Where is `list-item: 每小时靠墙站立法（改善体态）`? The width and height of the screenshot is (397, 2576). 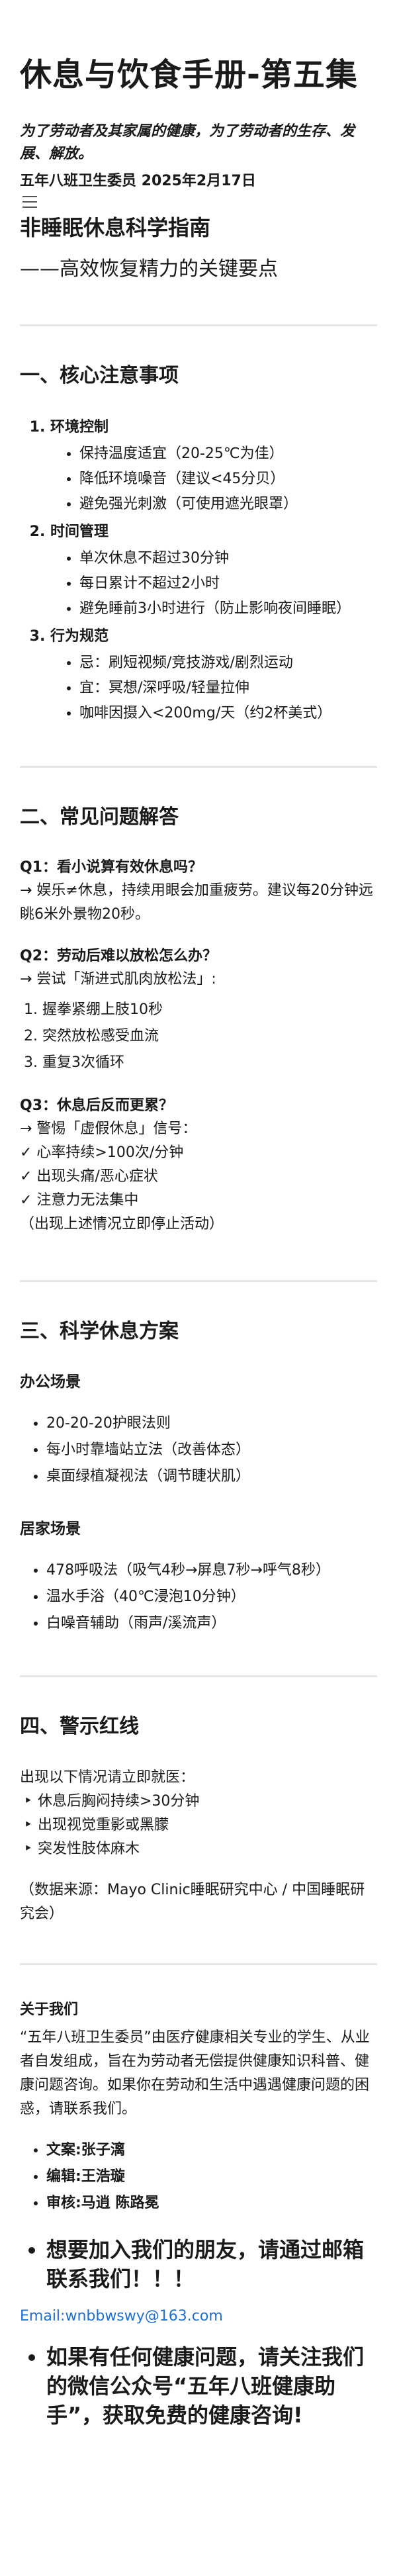
list-item: 每小时靠墙站立法（改善体态） is located at coordinates (211, 1450).